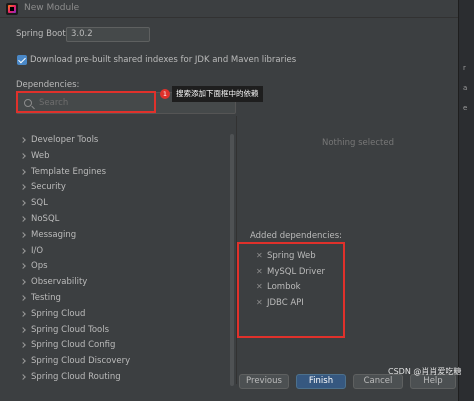 This screenshot has height=401, width=474. Describe the element at coordinates (40, 155) in the screenshot. I see `tree-item-label: Web` at that location.